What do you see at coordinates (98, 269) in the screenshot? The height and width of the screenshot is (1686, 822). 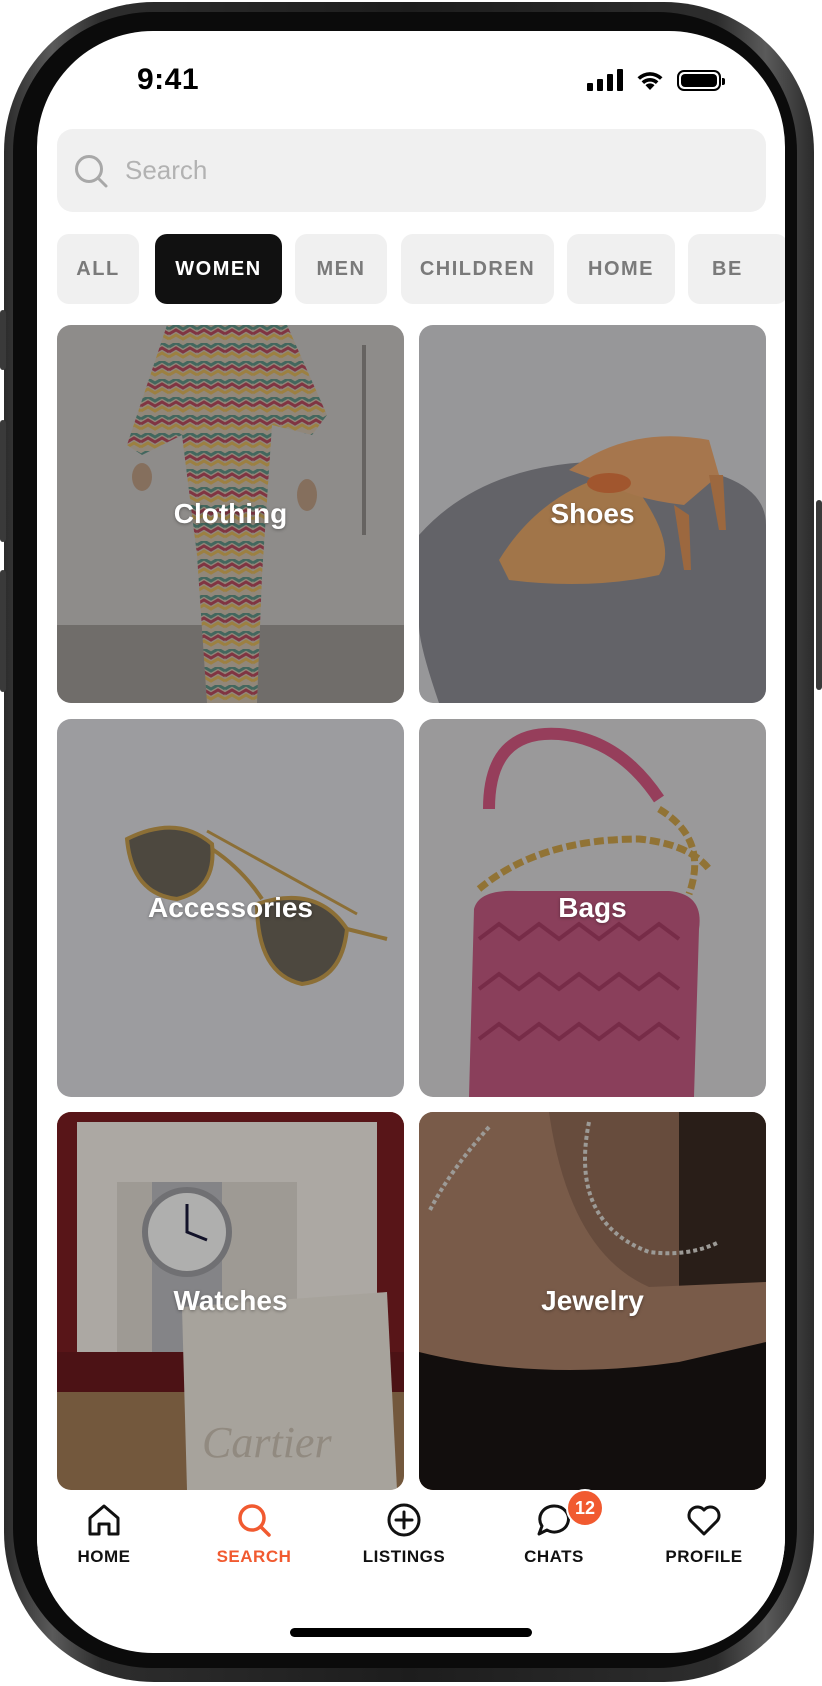 I see `chip-all: ALL` at bounding box center [98, 269].